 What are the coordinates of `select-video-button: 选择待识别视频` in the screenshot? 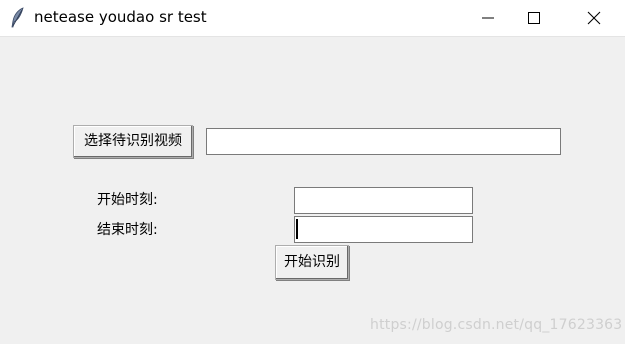 It's located at (133, 141).